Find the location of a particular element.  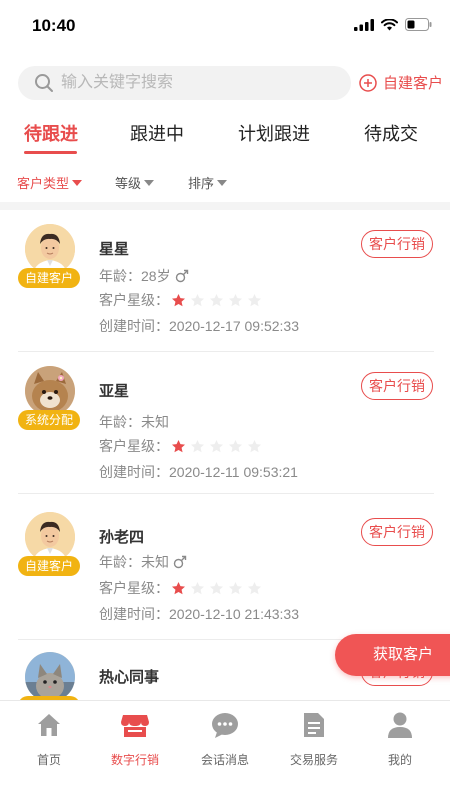

nav-label: 首页 is located at coordinates (48, 760).